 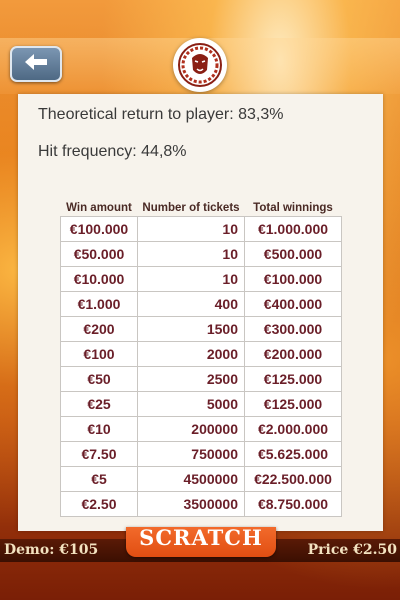 I want to click on table-row: €5 4500000 €22.500.000, so click(x=201, y=479).